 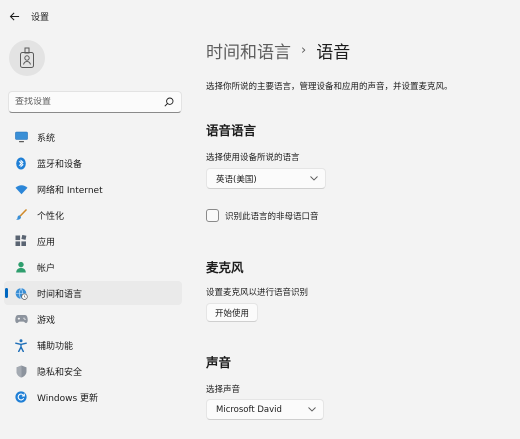 I want to click on user-badge-icon, so click(x=27, y=57).